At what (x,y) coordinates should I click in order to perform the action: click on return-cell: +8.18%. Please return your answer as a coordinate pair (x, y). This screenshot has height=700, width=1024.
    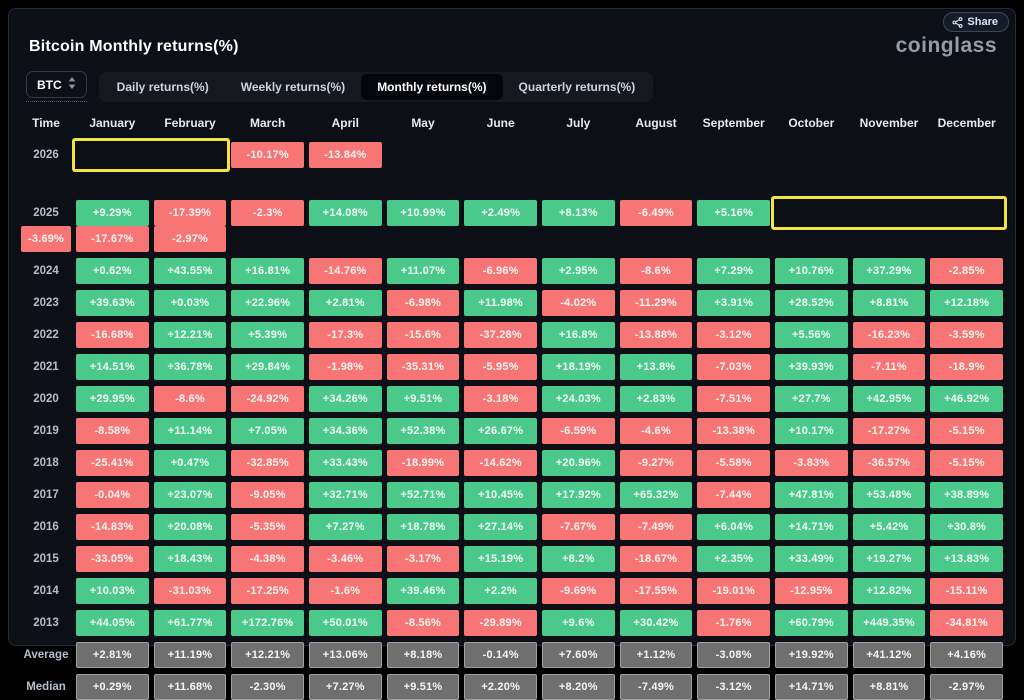
    Looking at the image, I should click on (423, 655).